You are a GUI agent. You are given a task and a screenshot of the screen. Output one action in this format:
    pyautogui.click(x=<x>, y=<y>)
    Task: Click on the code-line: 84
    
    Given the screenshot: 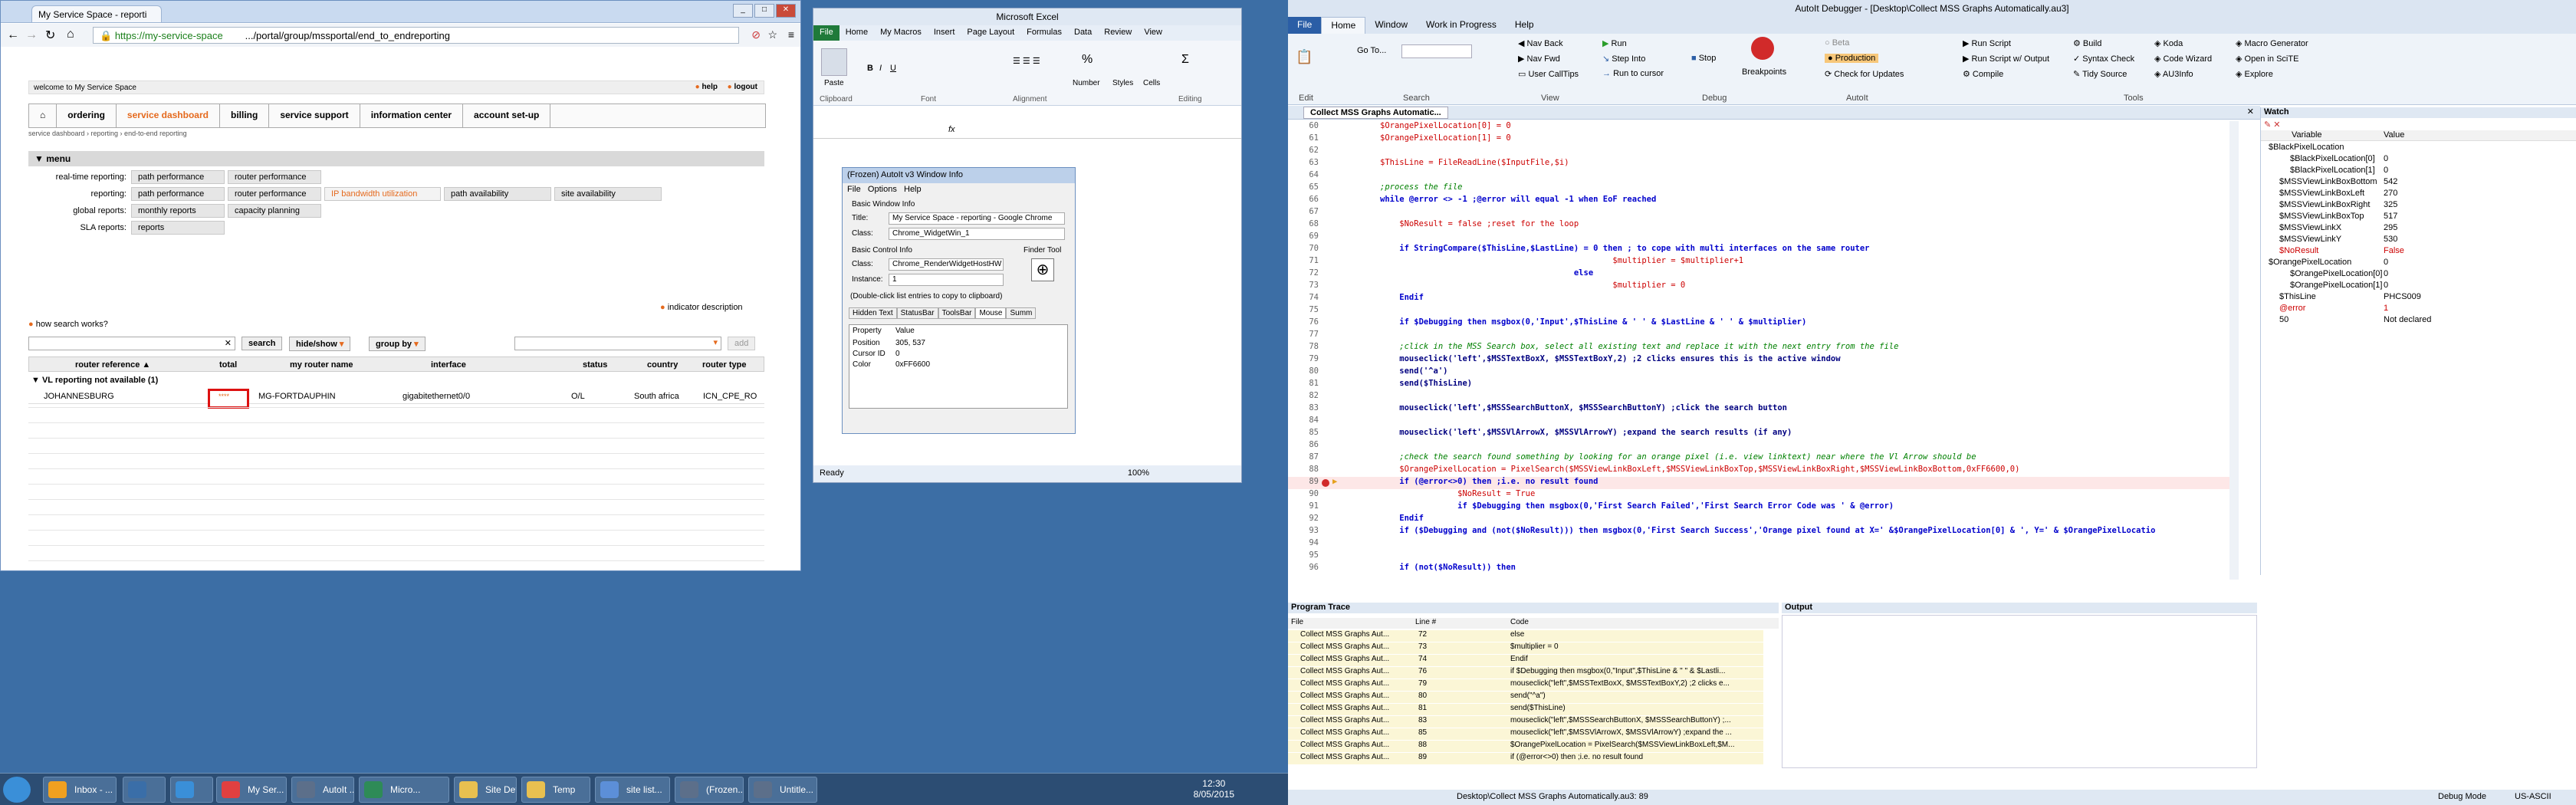 What is the action you would take?
    pyautogui.click(x=1760, y=422)
    